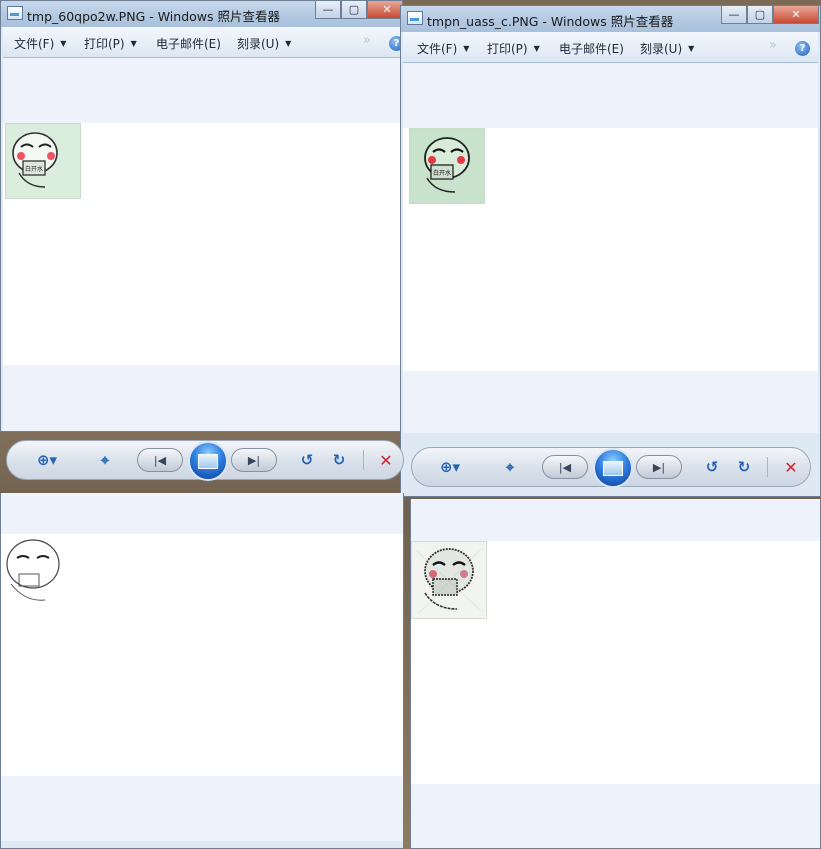  I want to click on cartoon-face-noisy-icon, so click(449, 581).